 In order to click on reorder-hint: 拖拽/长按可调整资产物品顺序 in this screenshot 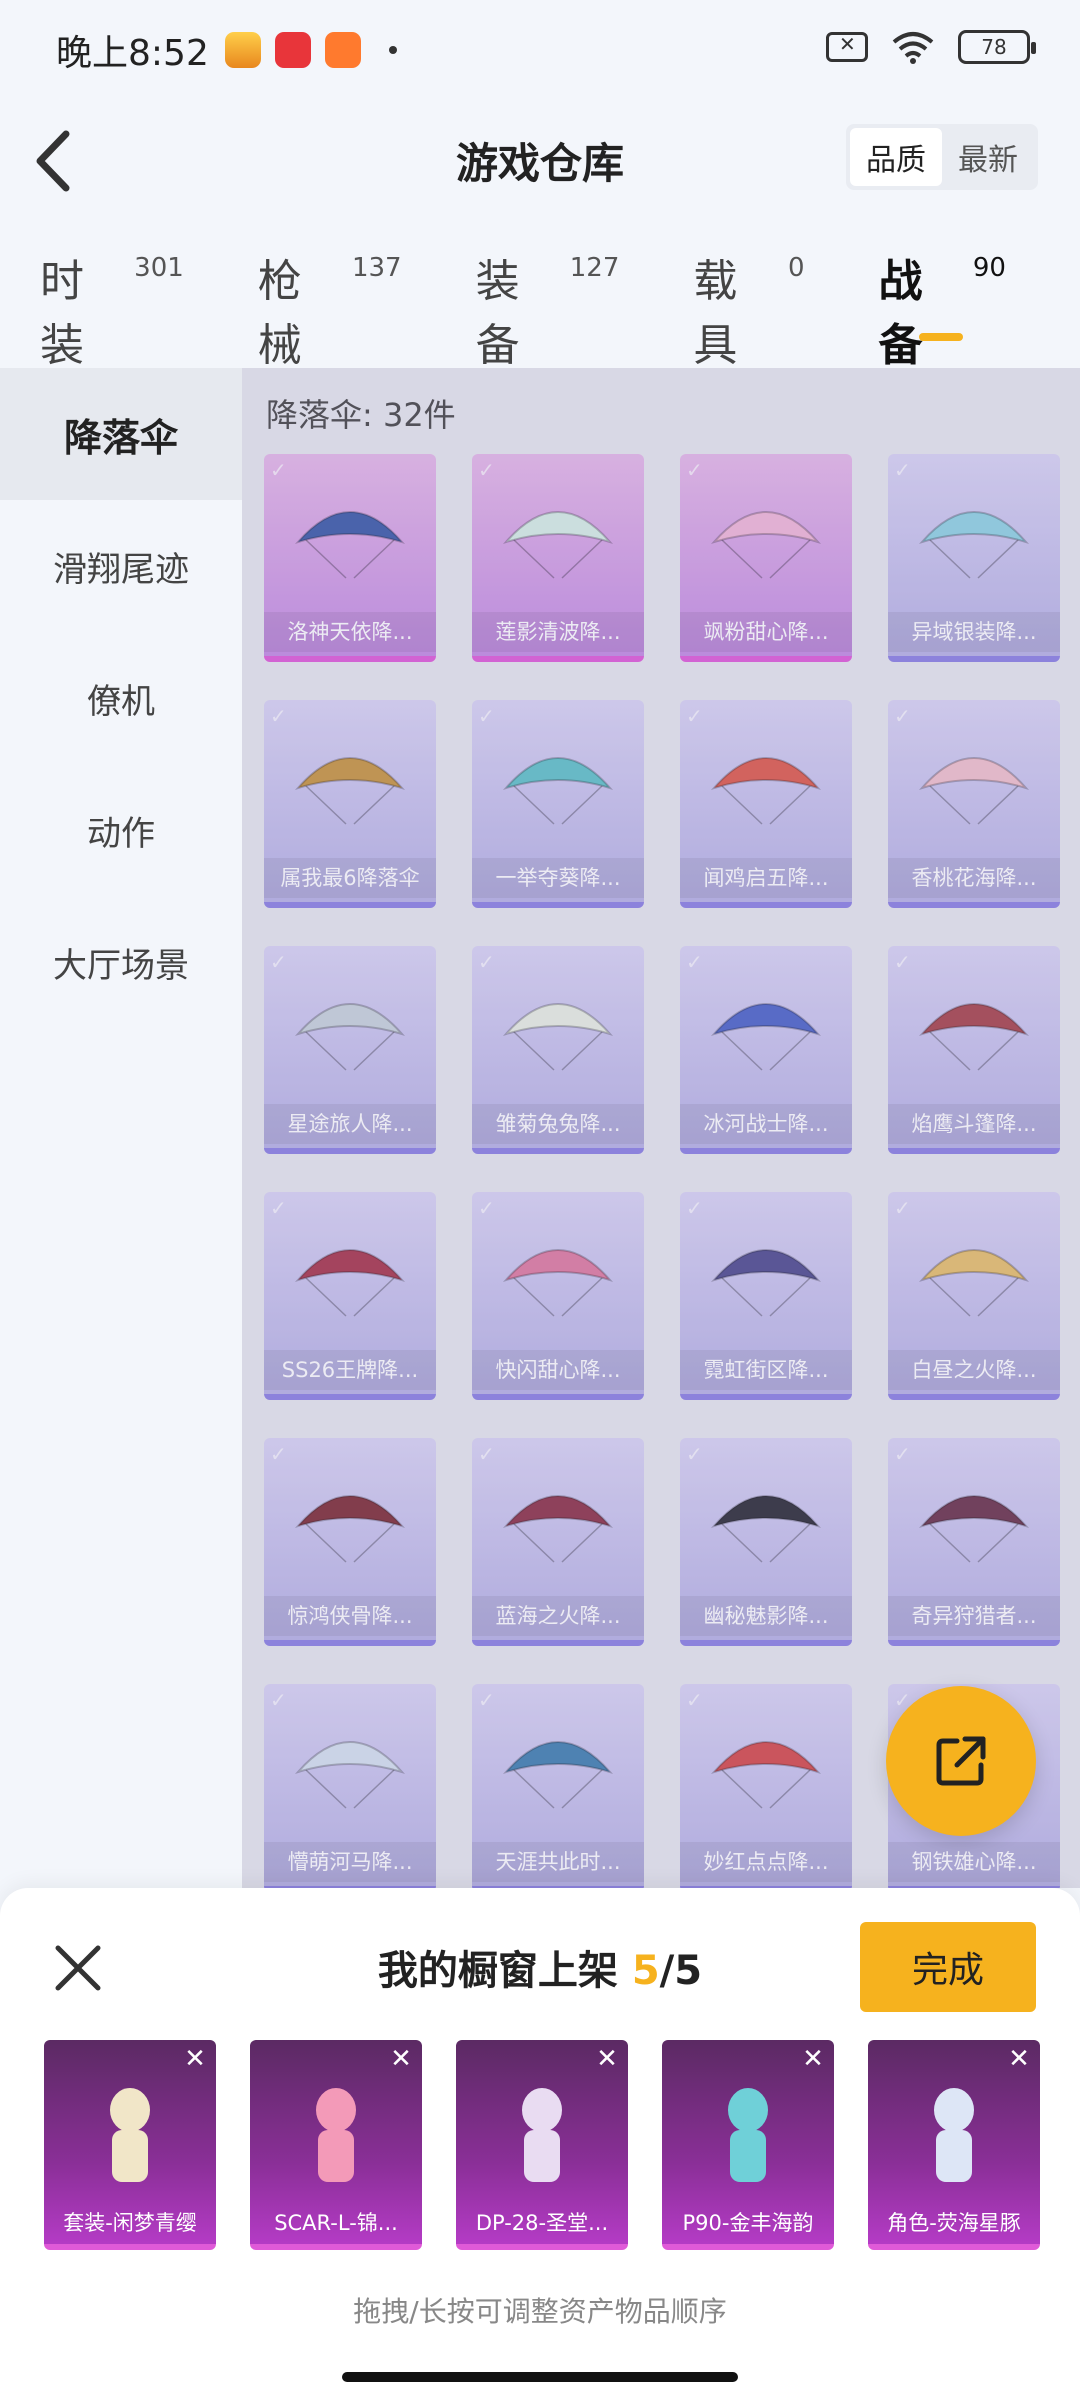, I will do `click(540, 2311)`.